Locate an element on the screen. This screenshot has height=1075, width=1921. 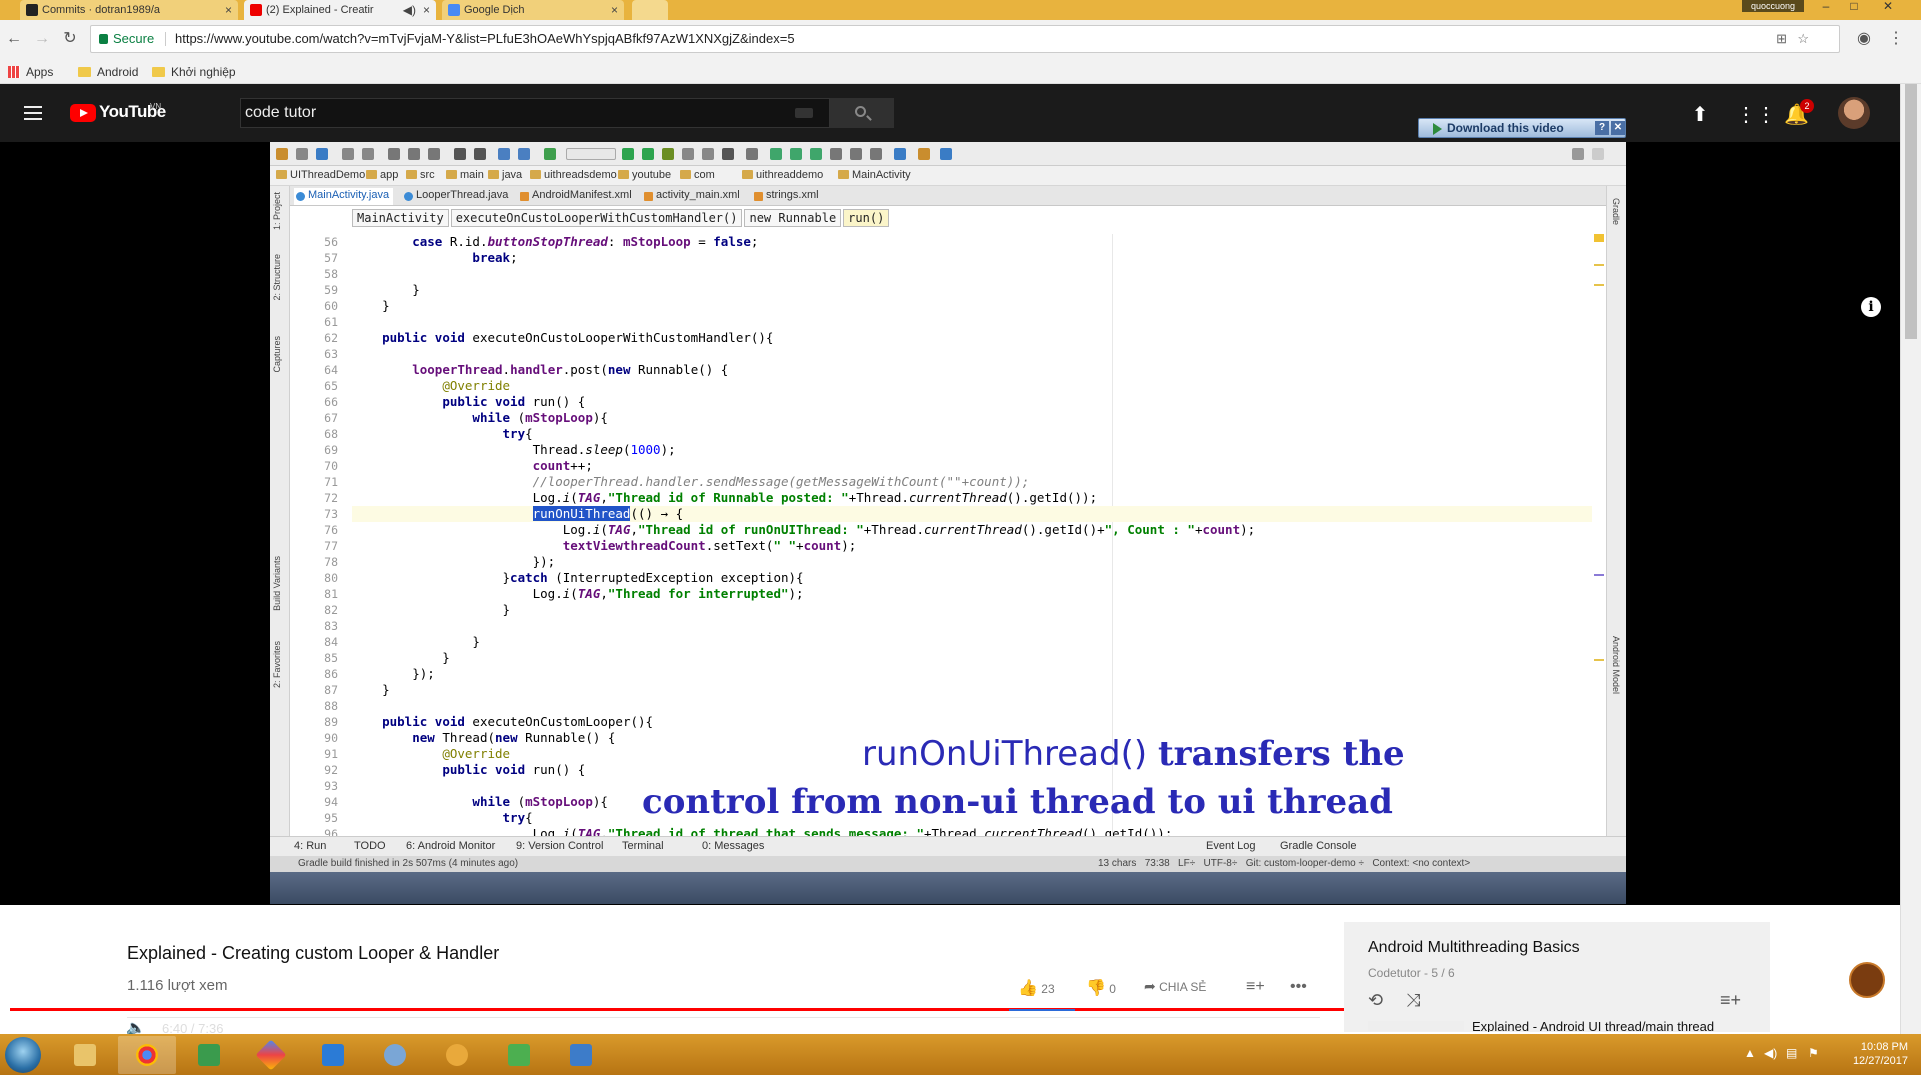
shuffle-icon: ⤨ is located at coordinates (1413, 1000).